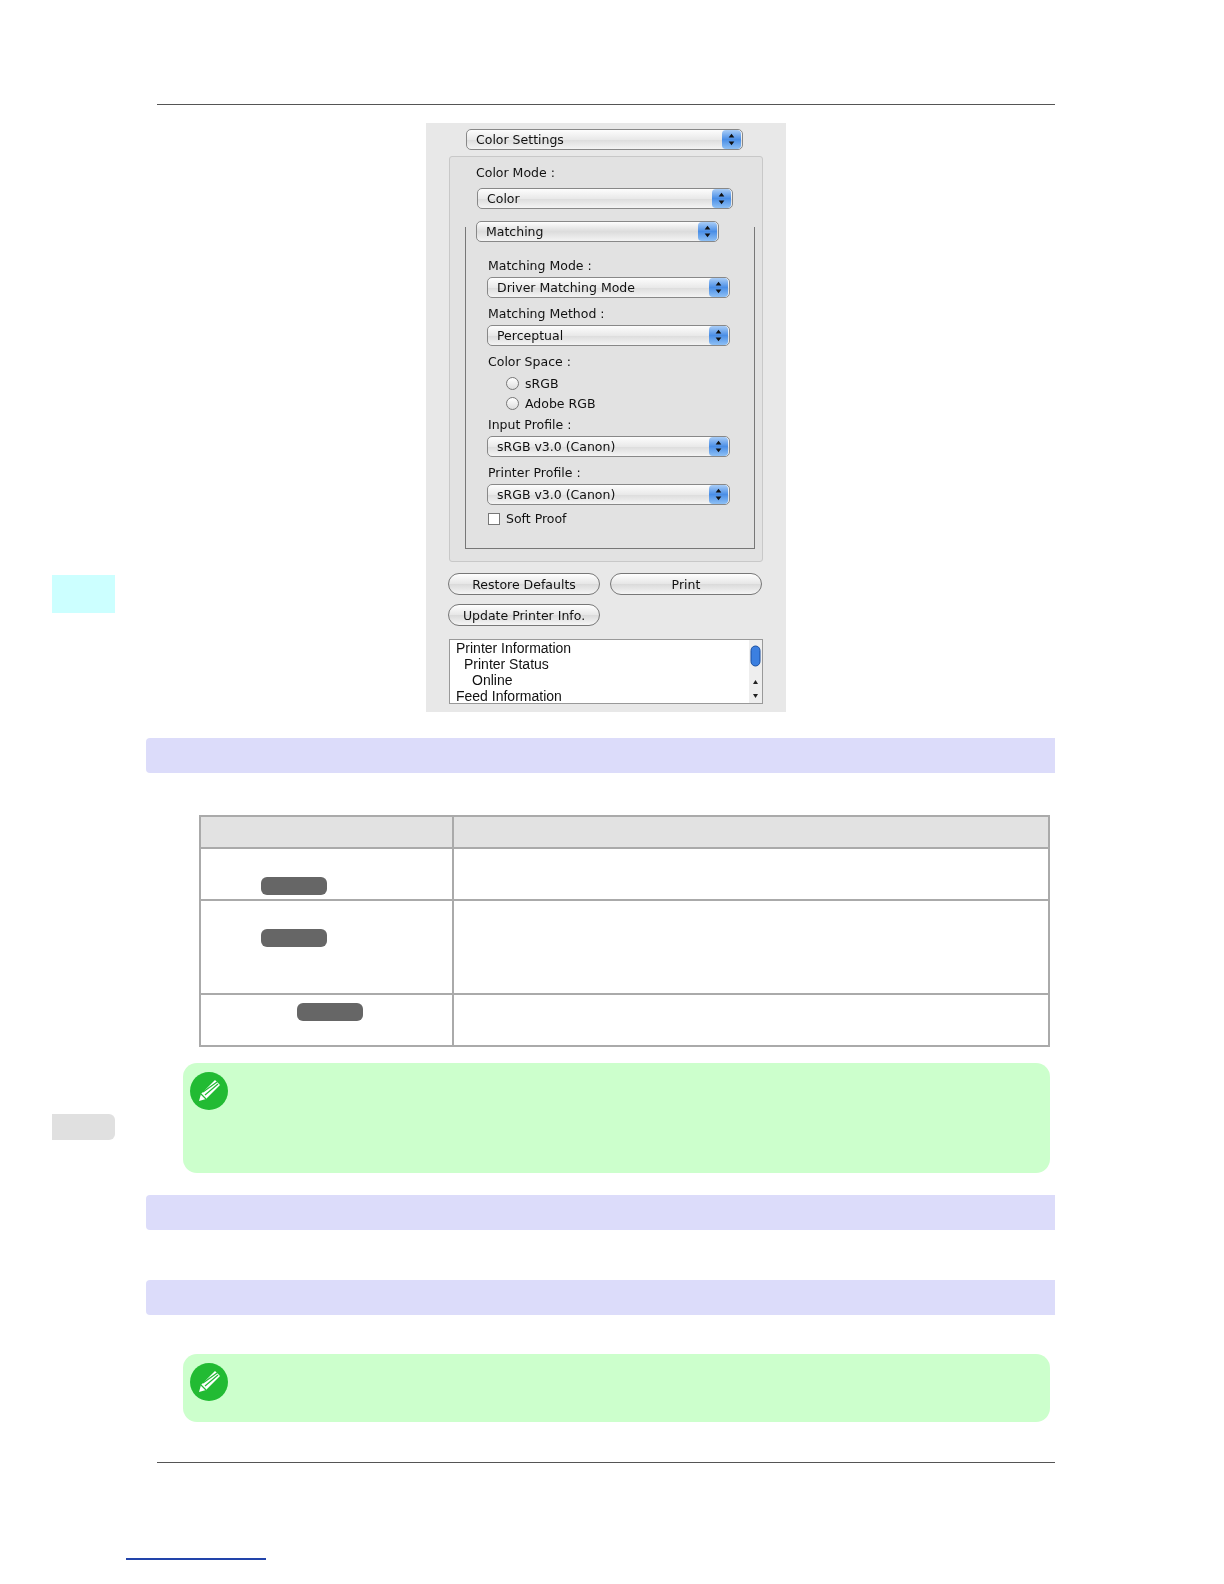 Image resolution: width=1224 pixels, height=1584 pixels. I want to click on radio-label: sRGB, so click(542, 383).